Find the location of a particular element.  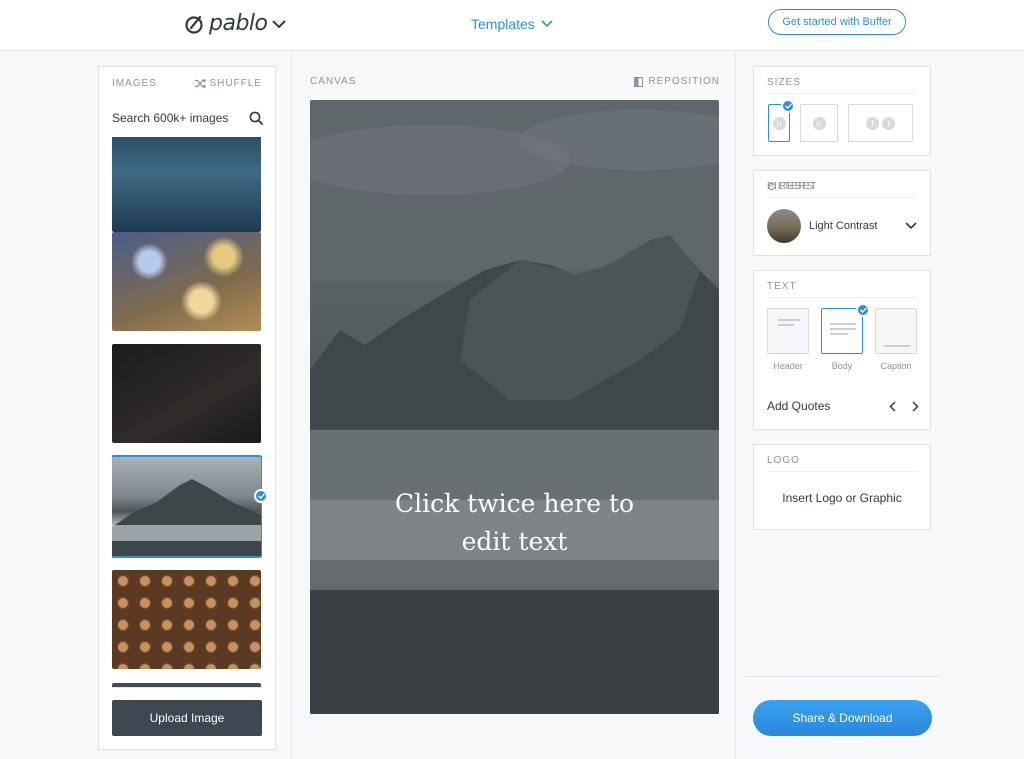

templates-label: Templates is located at coordinates (503, 24).